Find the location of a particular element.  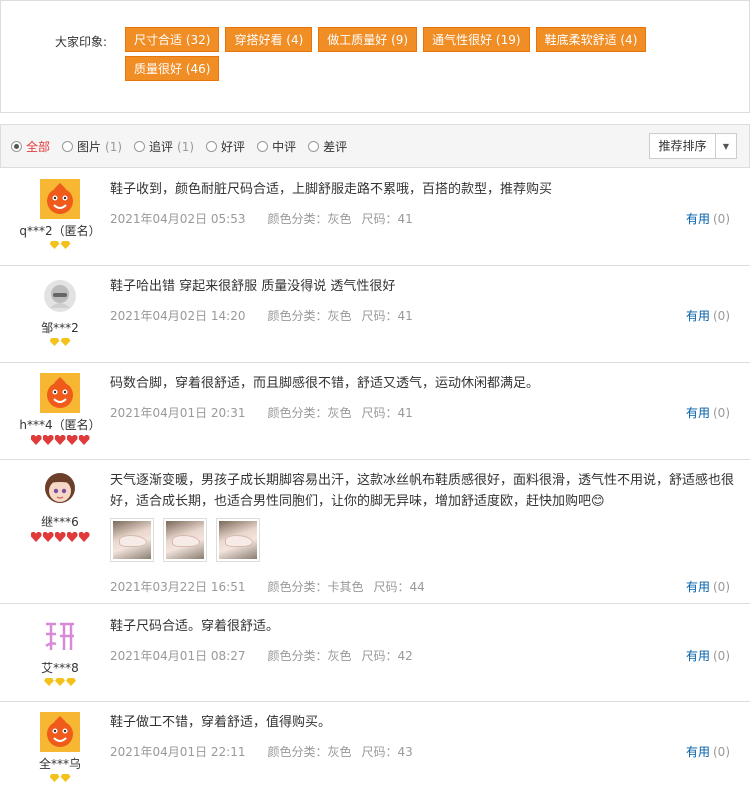

impression-tag: 尺寸合适 (32) is located at coordinates (172, 39).